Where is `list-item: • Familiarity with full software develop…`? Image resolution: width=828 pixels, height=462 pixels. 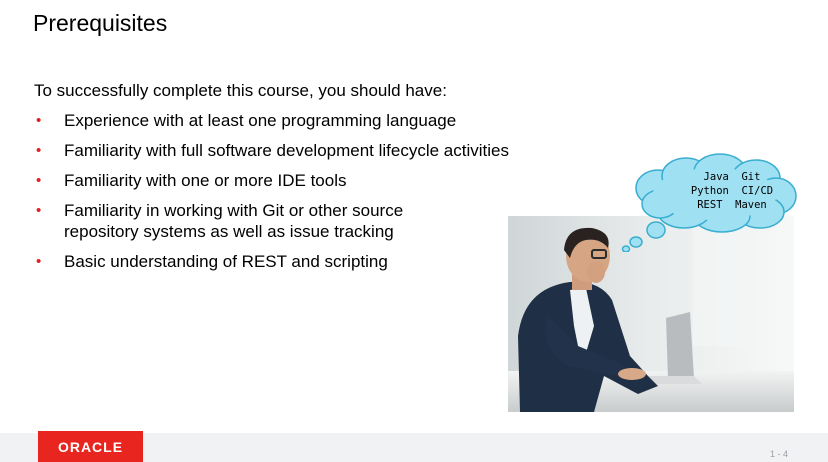 list-item: • Familiarity with full software develop… is located at coordinates (304, 150).